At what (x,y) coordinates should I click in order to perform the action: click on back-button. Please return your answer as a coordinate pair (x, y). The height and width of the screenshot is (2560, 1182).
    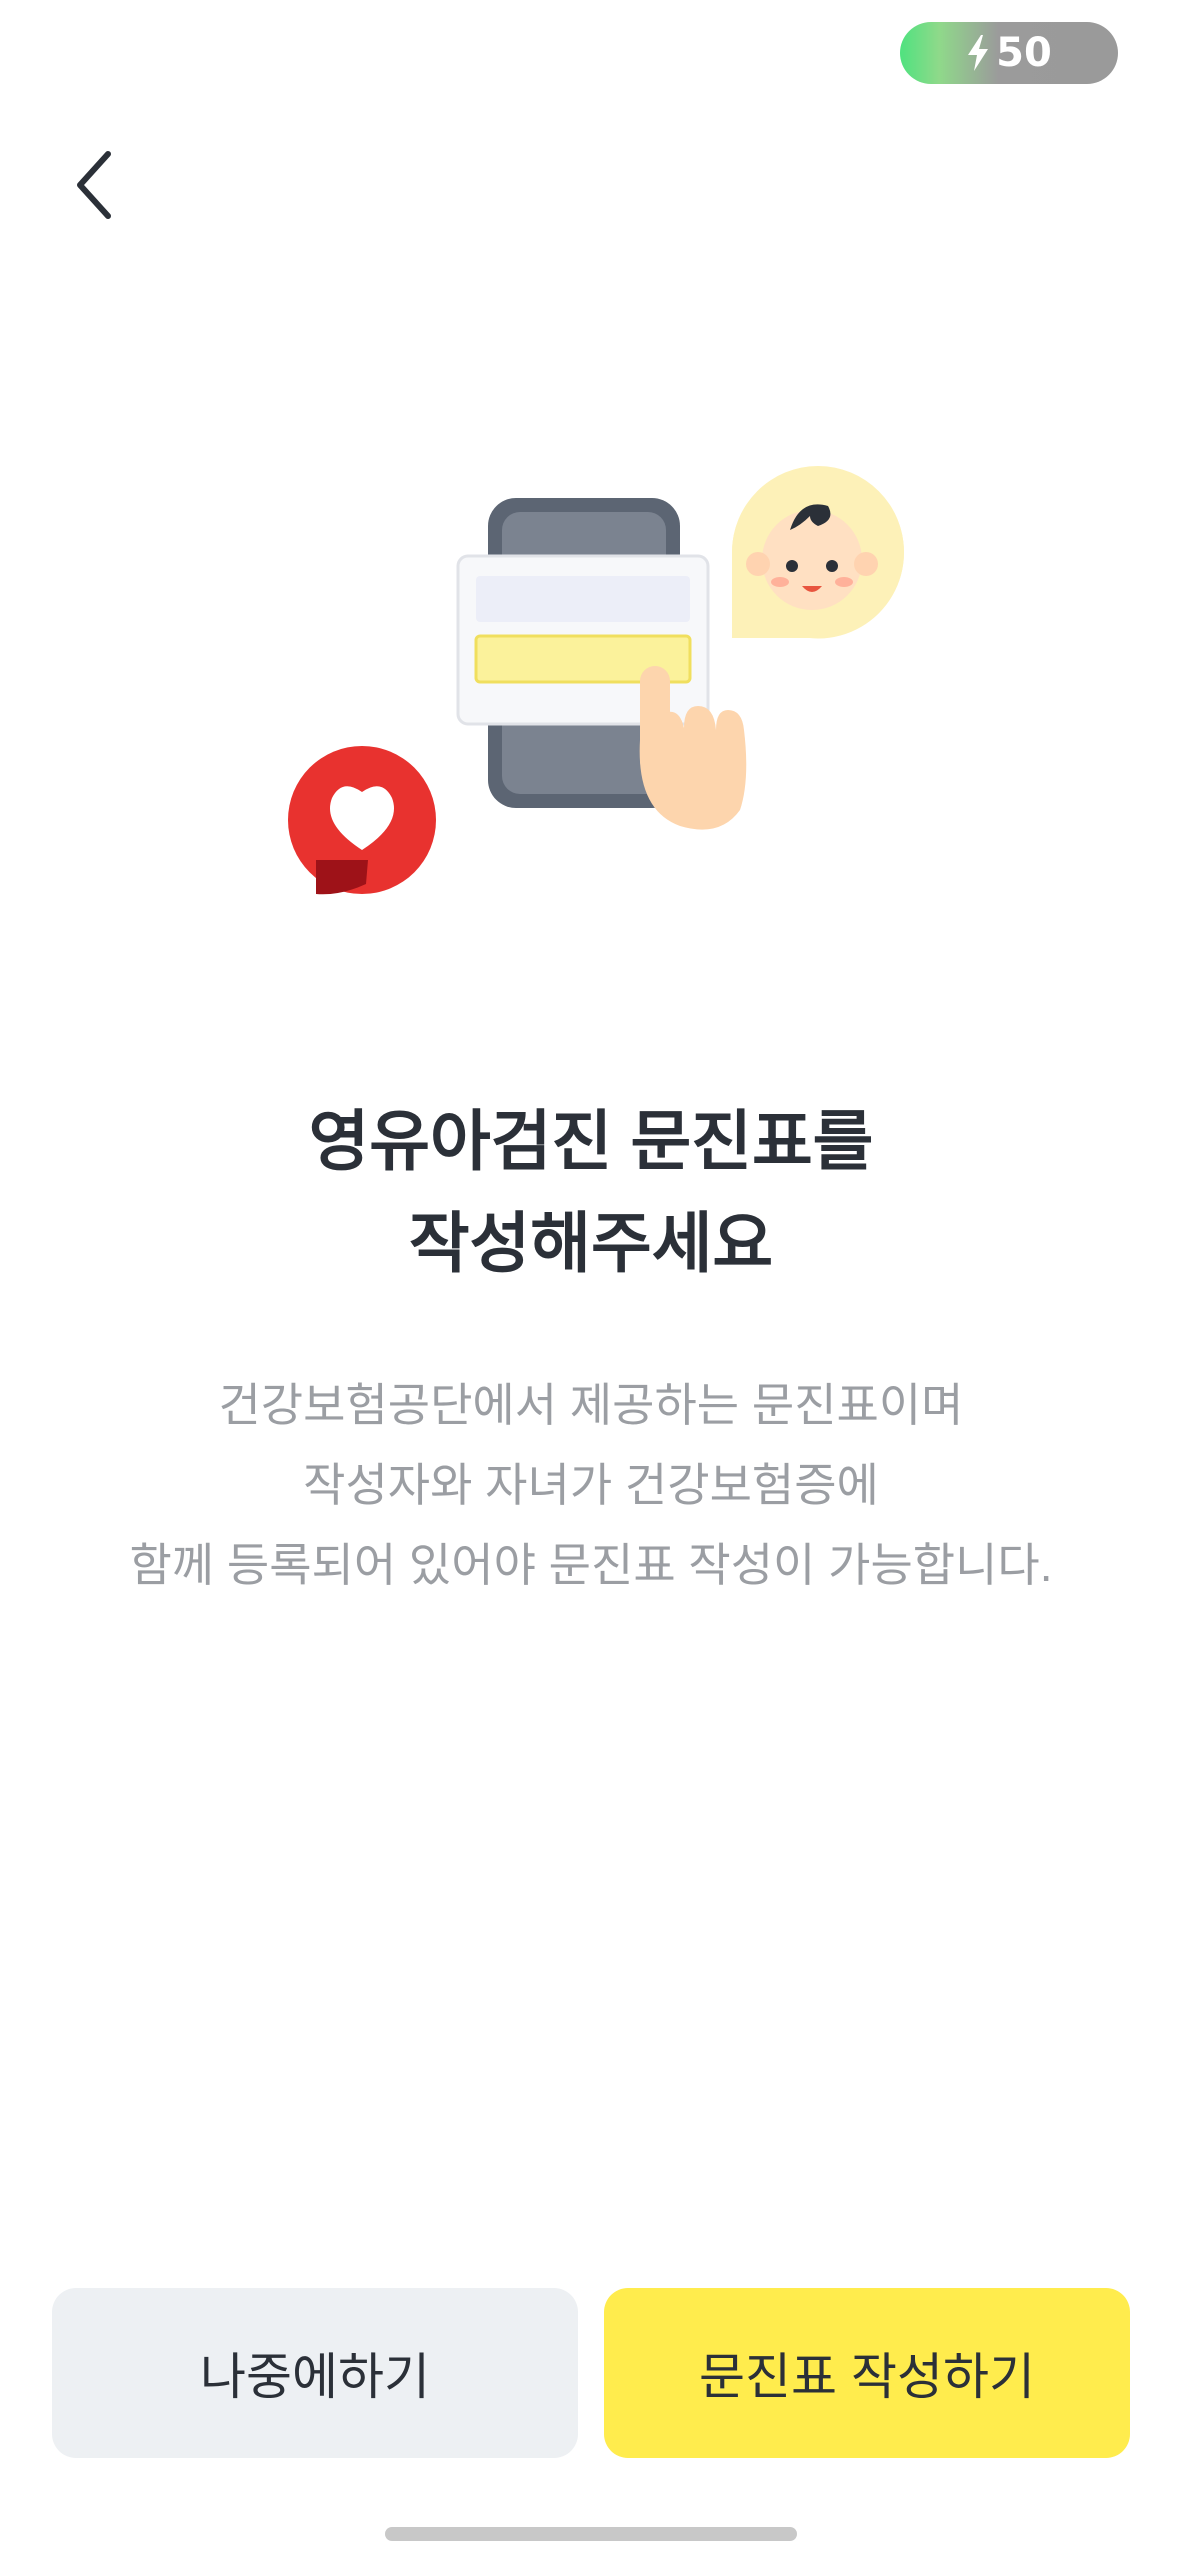
    Looking at the image, I should click on (94, 185).